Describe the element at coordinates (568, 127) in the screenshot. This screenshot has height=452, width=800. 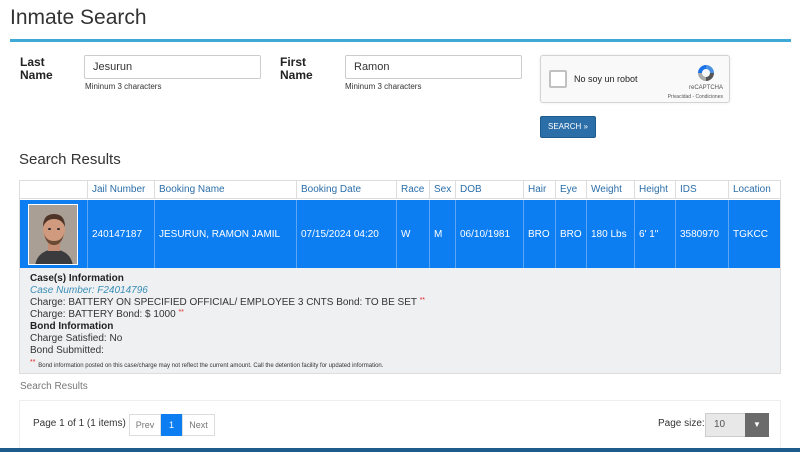
I see `search-button: SEARCH »` at that location.